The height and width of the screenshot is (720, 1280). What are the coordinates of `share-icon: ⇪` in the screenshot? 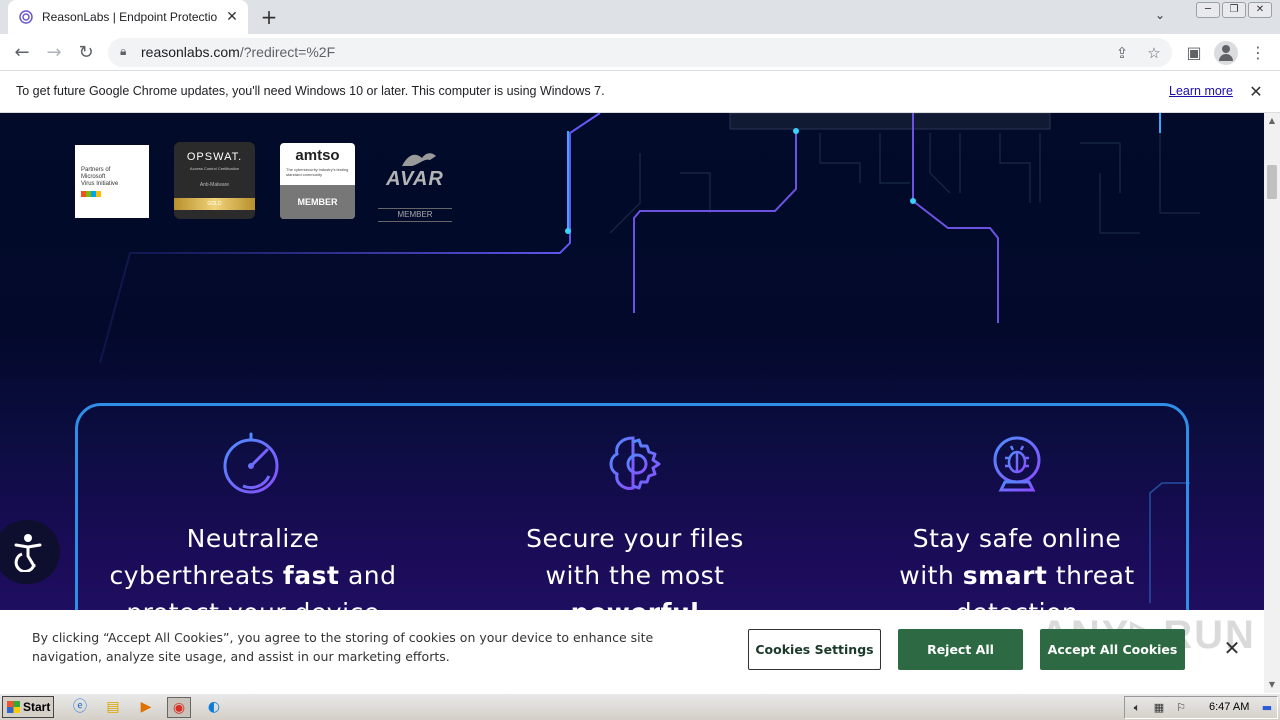 It's located at (1122, 53).